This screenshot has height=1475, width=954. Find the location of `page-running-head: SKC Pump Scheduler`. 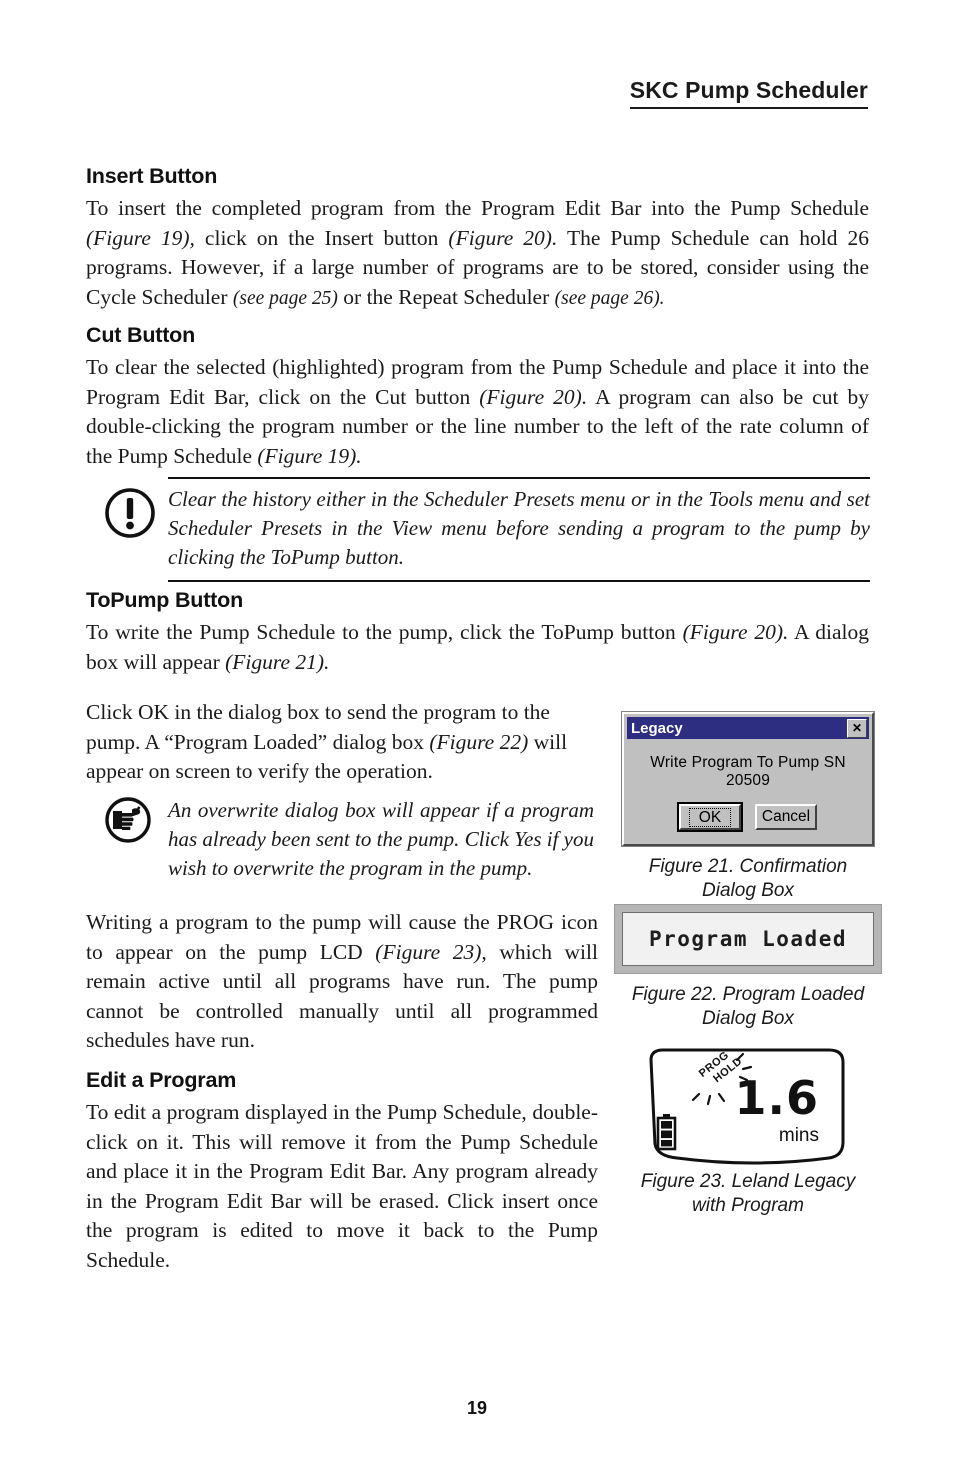

page-running-head: SKC Pump Scheduler is located at coordinates (748, 93).